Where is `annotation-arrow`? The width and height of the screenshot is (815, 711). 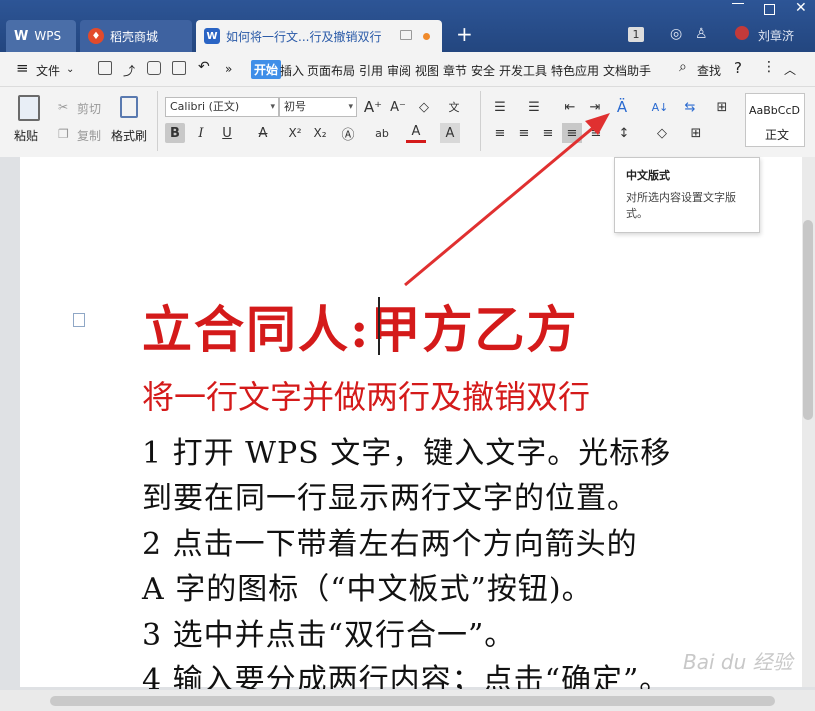
annotation-arrow is located at coordinates (507, 200).